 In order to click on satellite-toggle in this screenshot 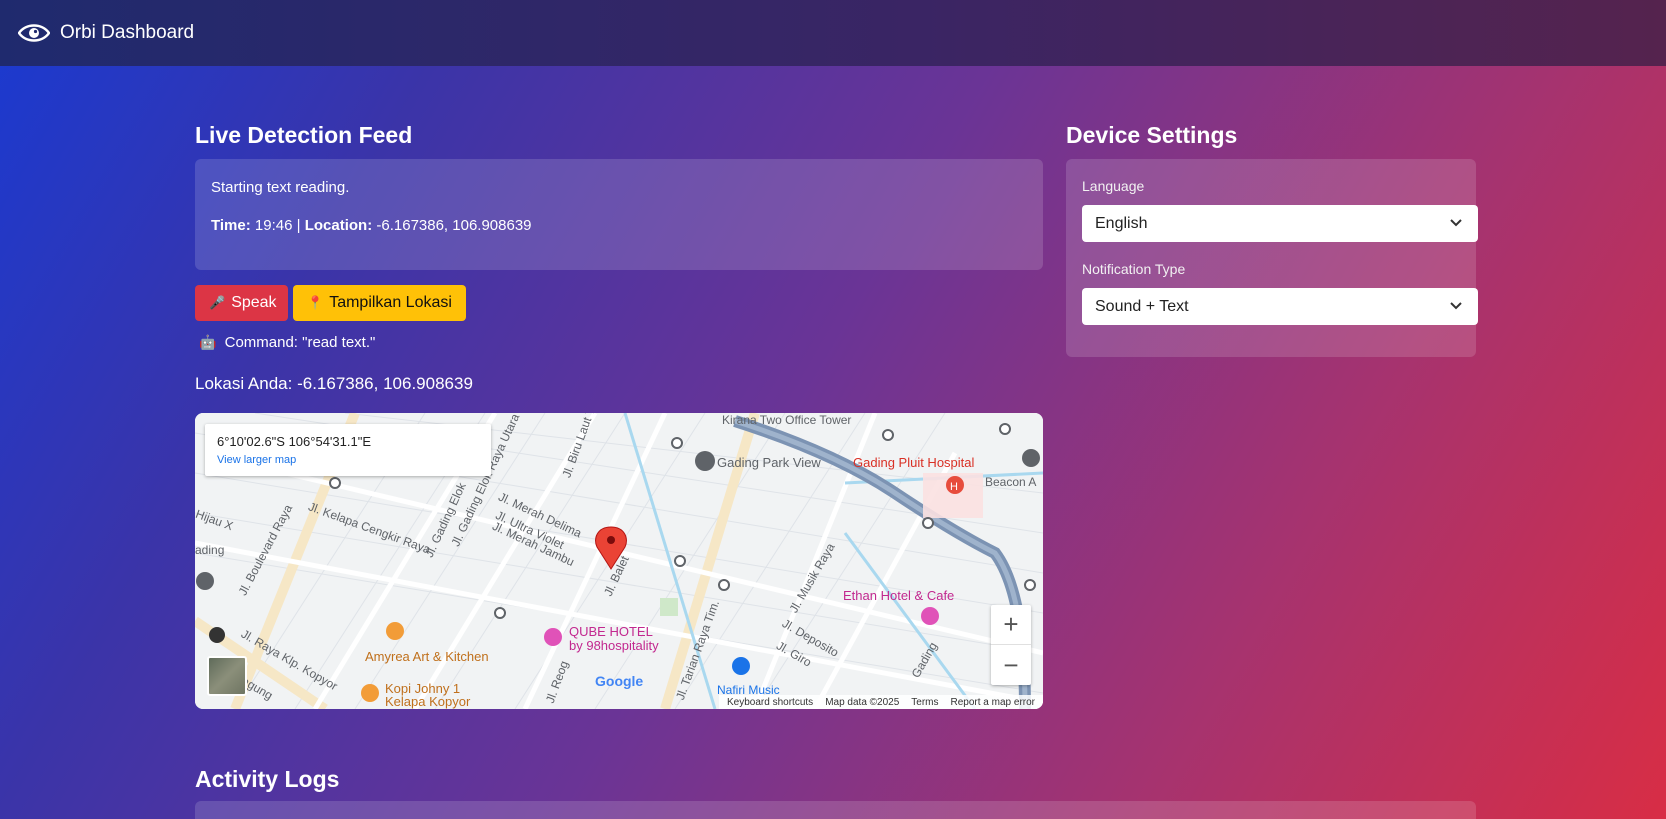, I will do `click(227, 676)`.